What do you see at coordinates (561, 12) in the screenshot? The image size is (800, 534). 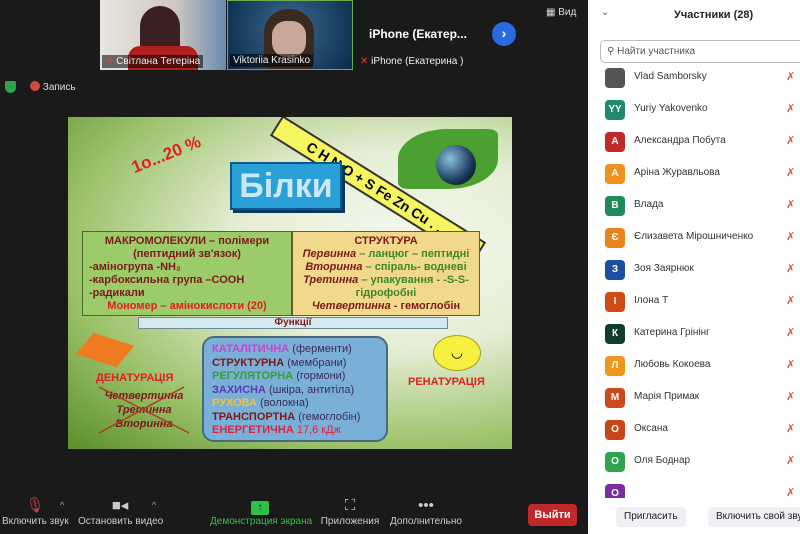 I see `view-button: ▦ Вид` at bounding box center [561, 12].